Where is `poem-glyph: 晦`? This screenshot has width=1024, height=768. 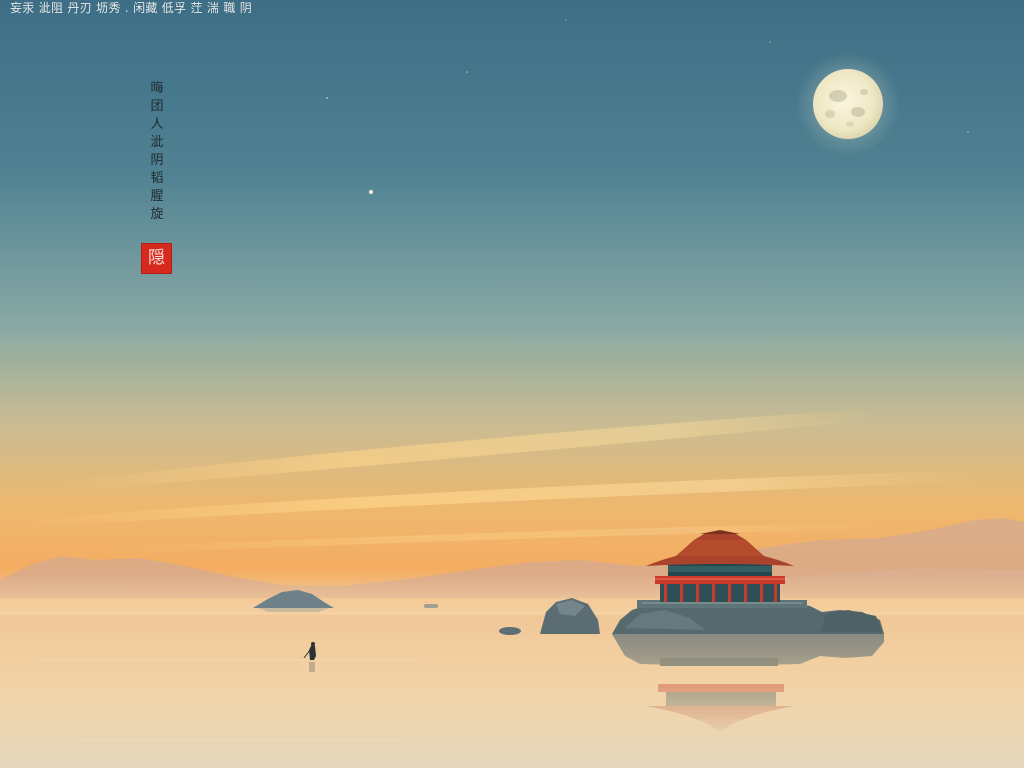
poem-glyph: 晦 is located at coordinates (157, 88).